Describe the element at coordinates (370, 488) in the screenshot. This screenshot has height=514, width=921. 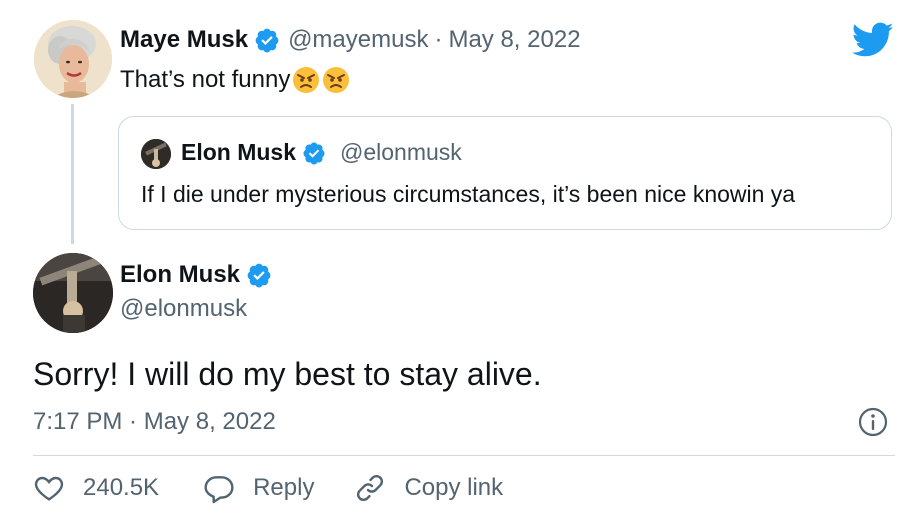
I see `link-icon` at that location.